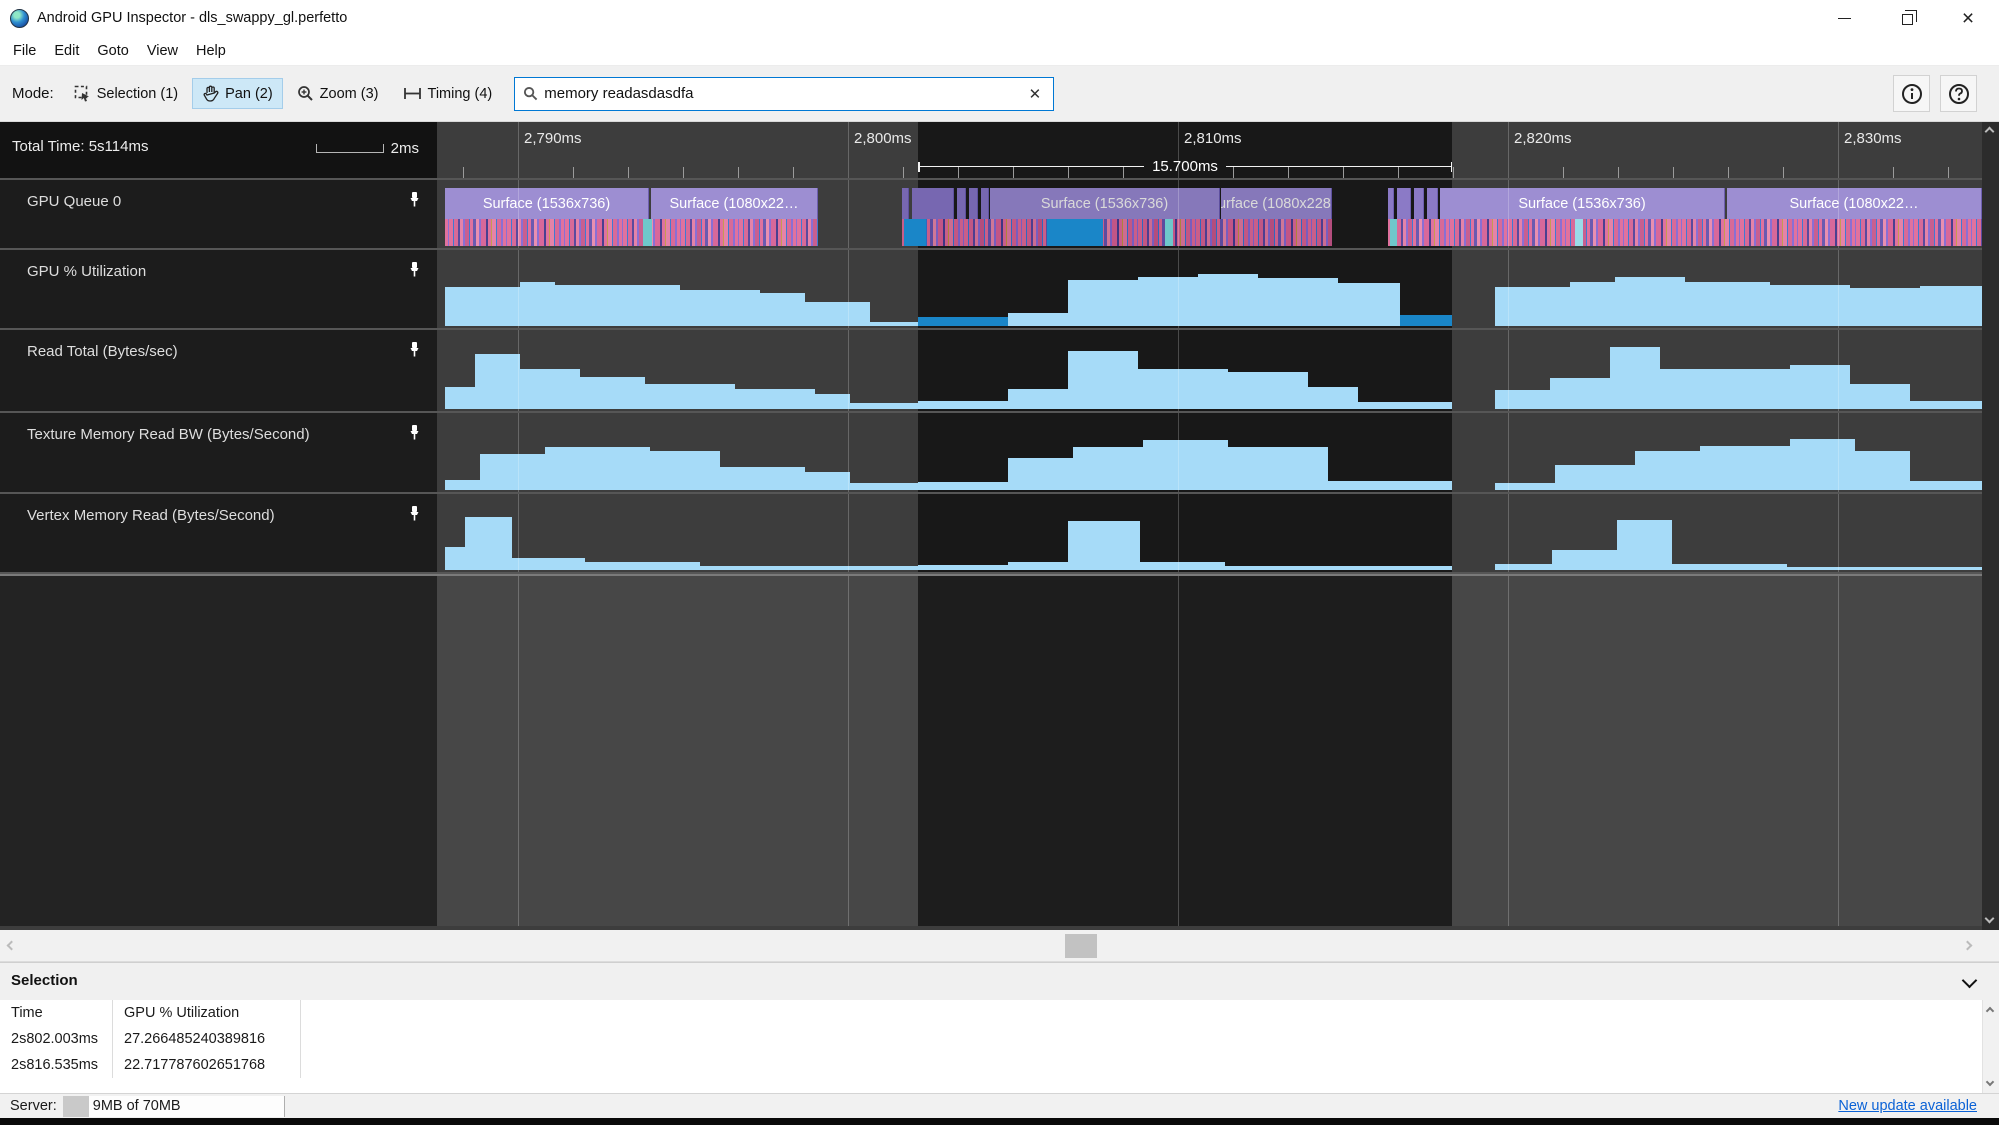 This screenshot has width=1999, height=1125. What do you see at coordinates (1989, 131) in the screenshot?
I see `scroll-up-icon` at bounding box center [1989, 131].